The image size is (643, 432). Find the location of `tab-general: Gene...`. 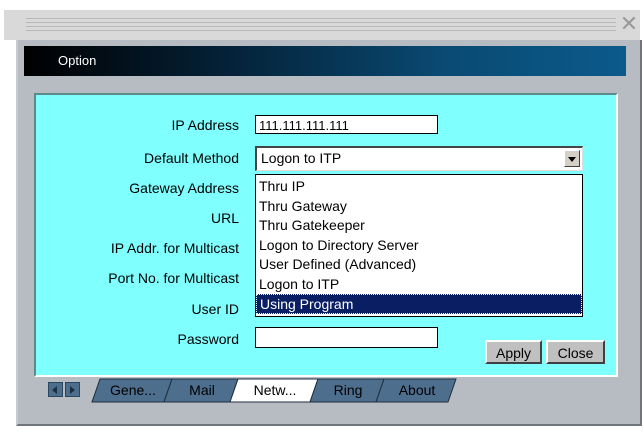

tab-general: Gene... is located at coordinates (133, 390).